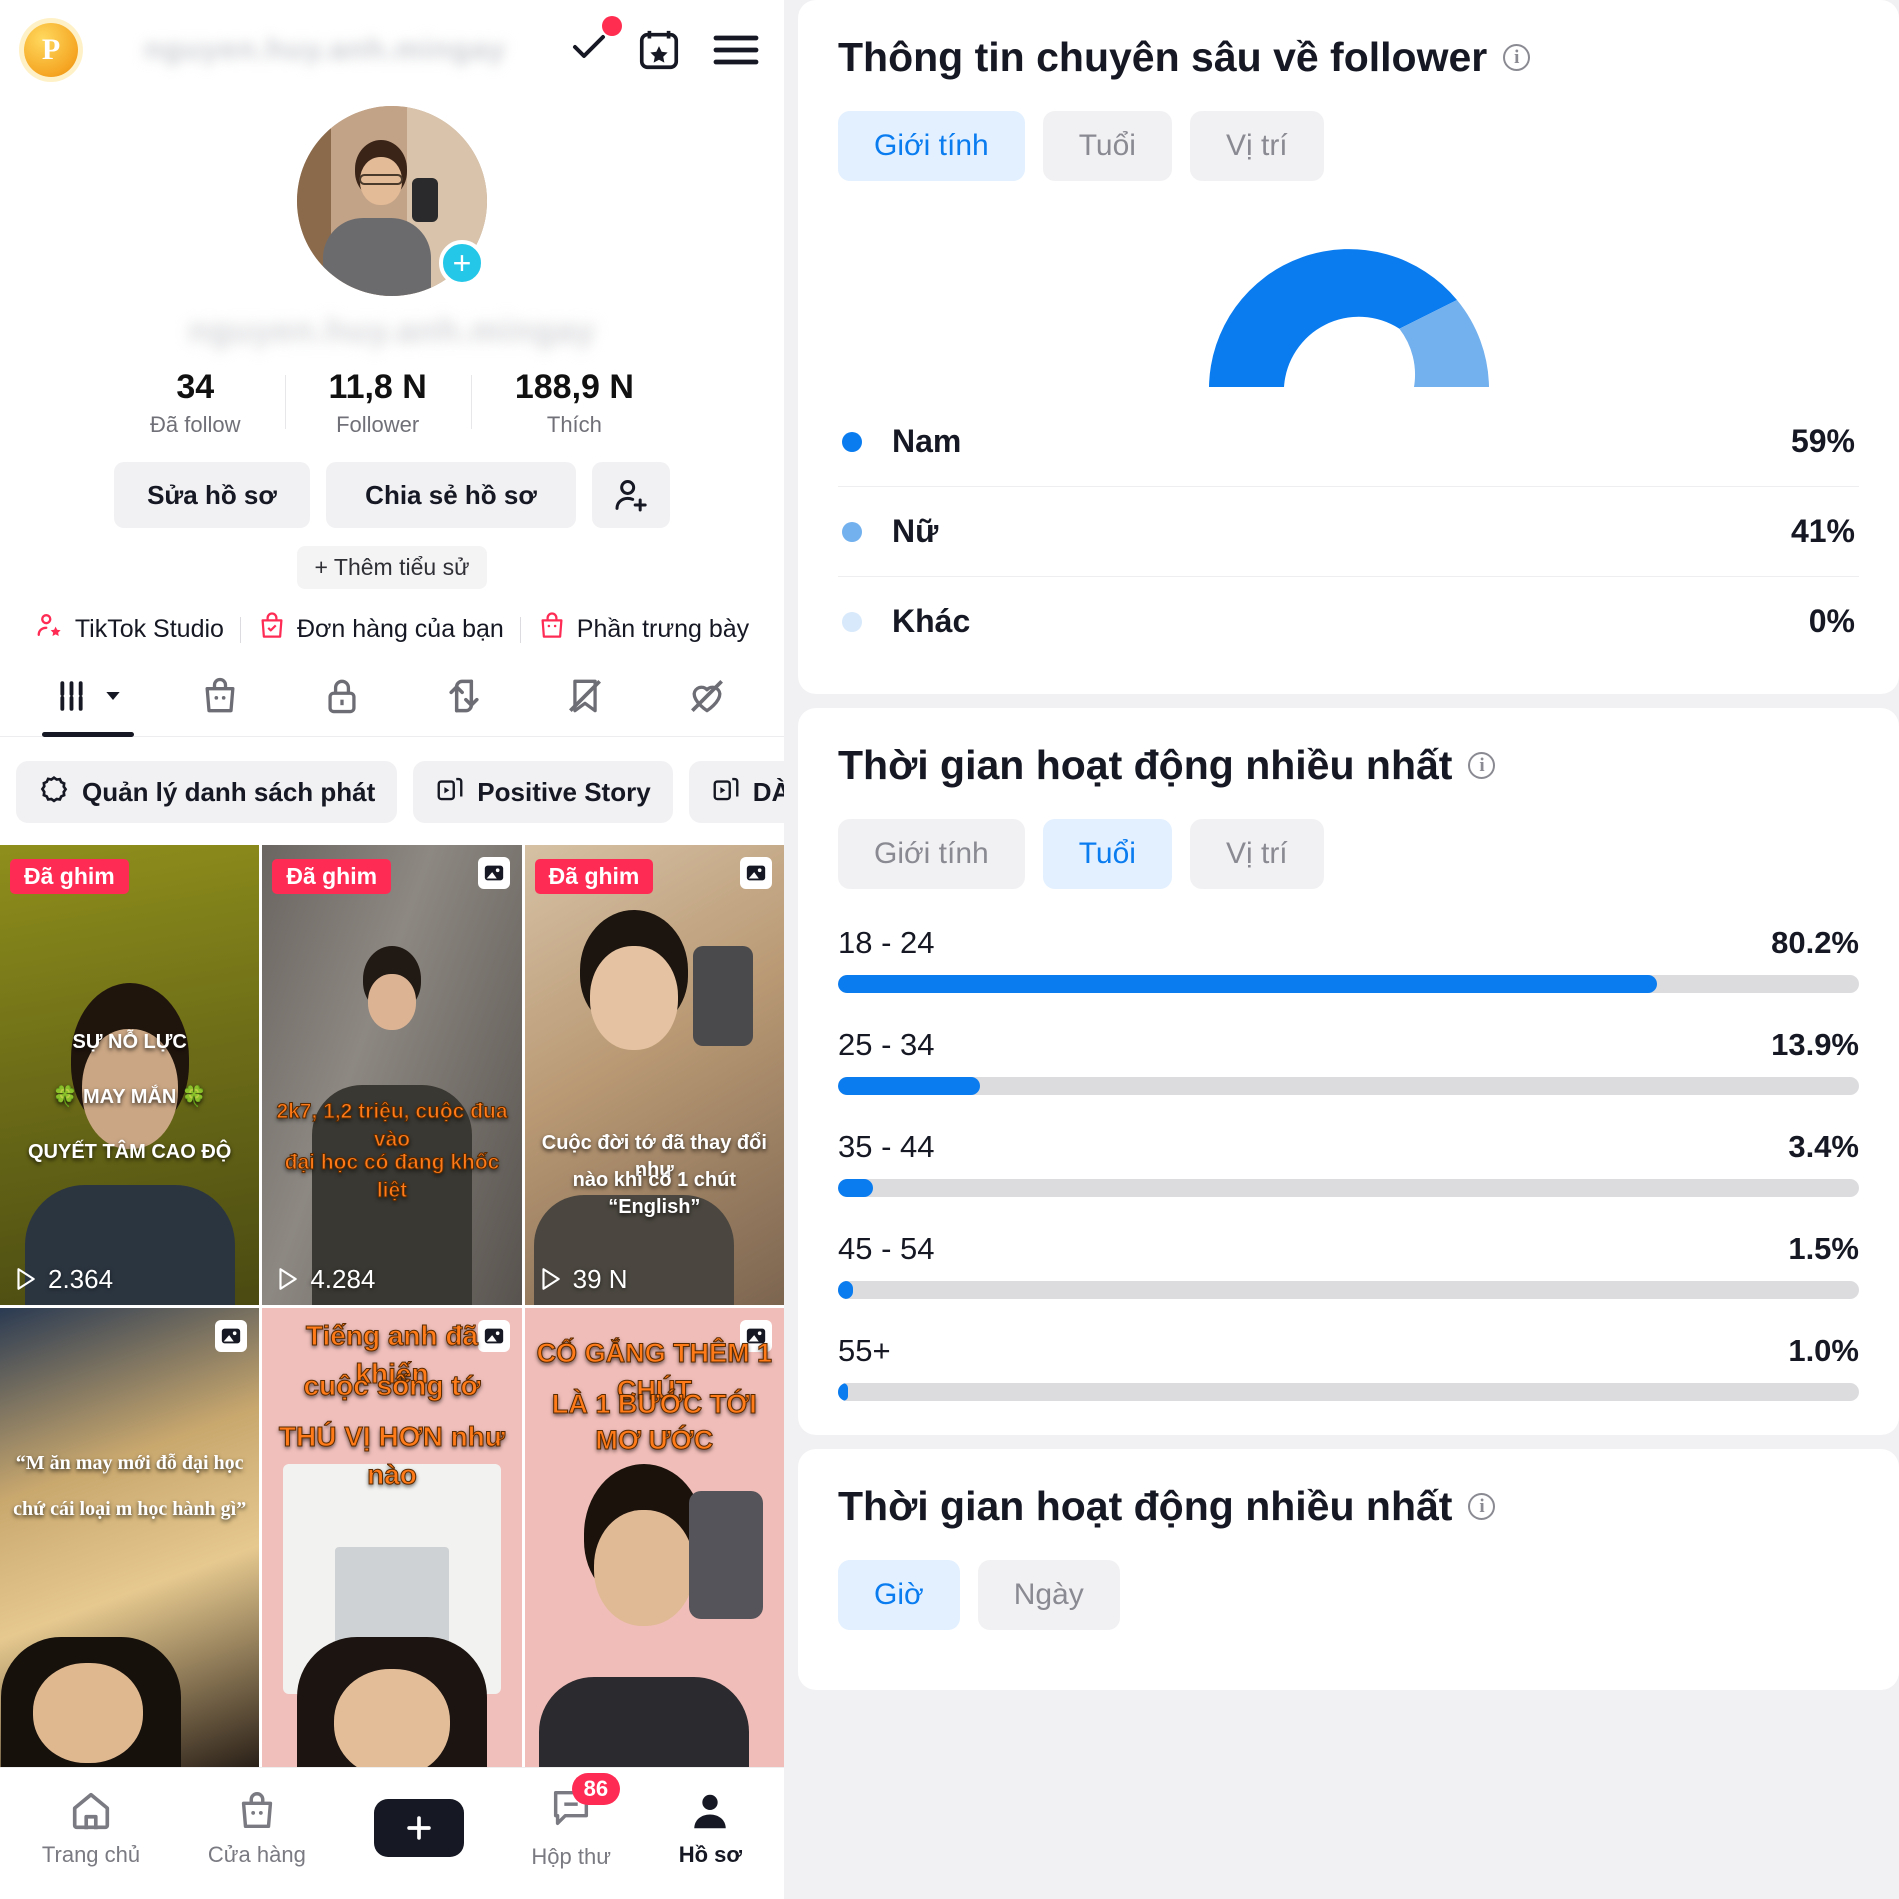 The width and height of the screenshot is (1899, 1899). What do you see at coordinates (380, 629) in the screenshot?
I see `link-your-orders: Đơn hàng của bạn` at bounding box center [380, 629].